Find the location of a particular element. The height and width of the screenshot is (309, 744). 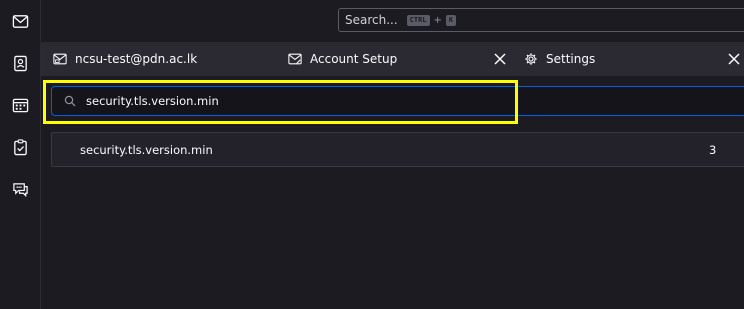

config-search-input is located at coordinates (386, 101).